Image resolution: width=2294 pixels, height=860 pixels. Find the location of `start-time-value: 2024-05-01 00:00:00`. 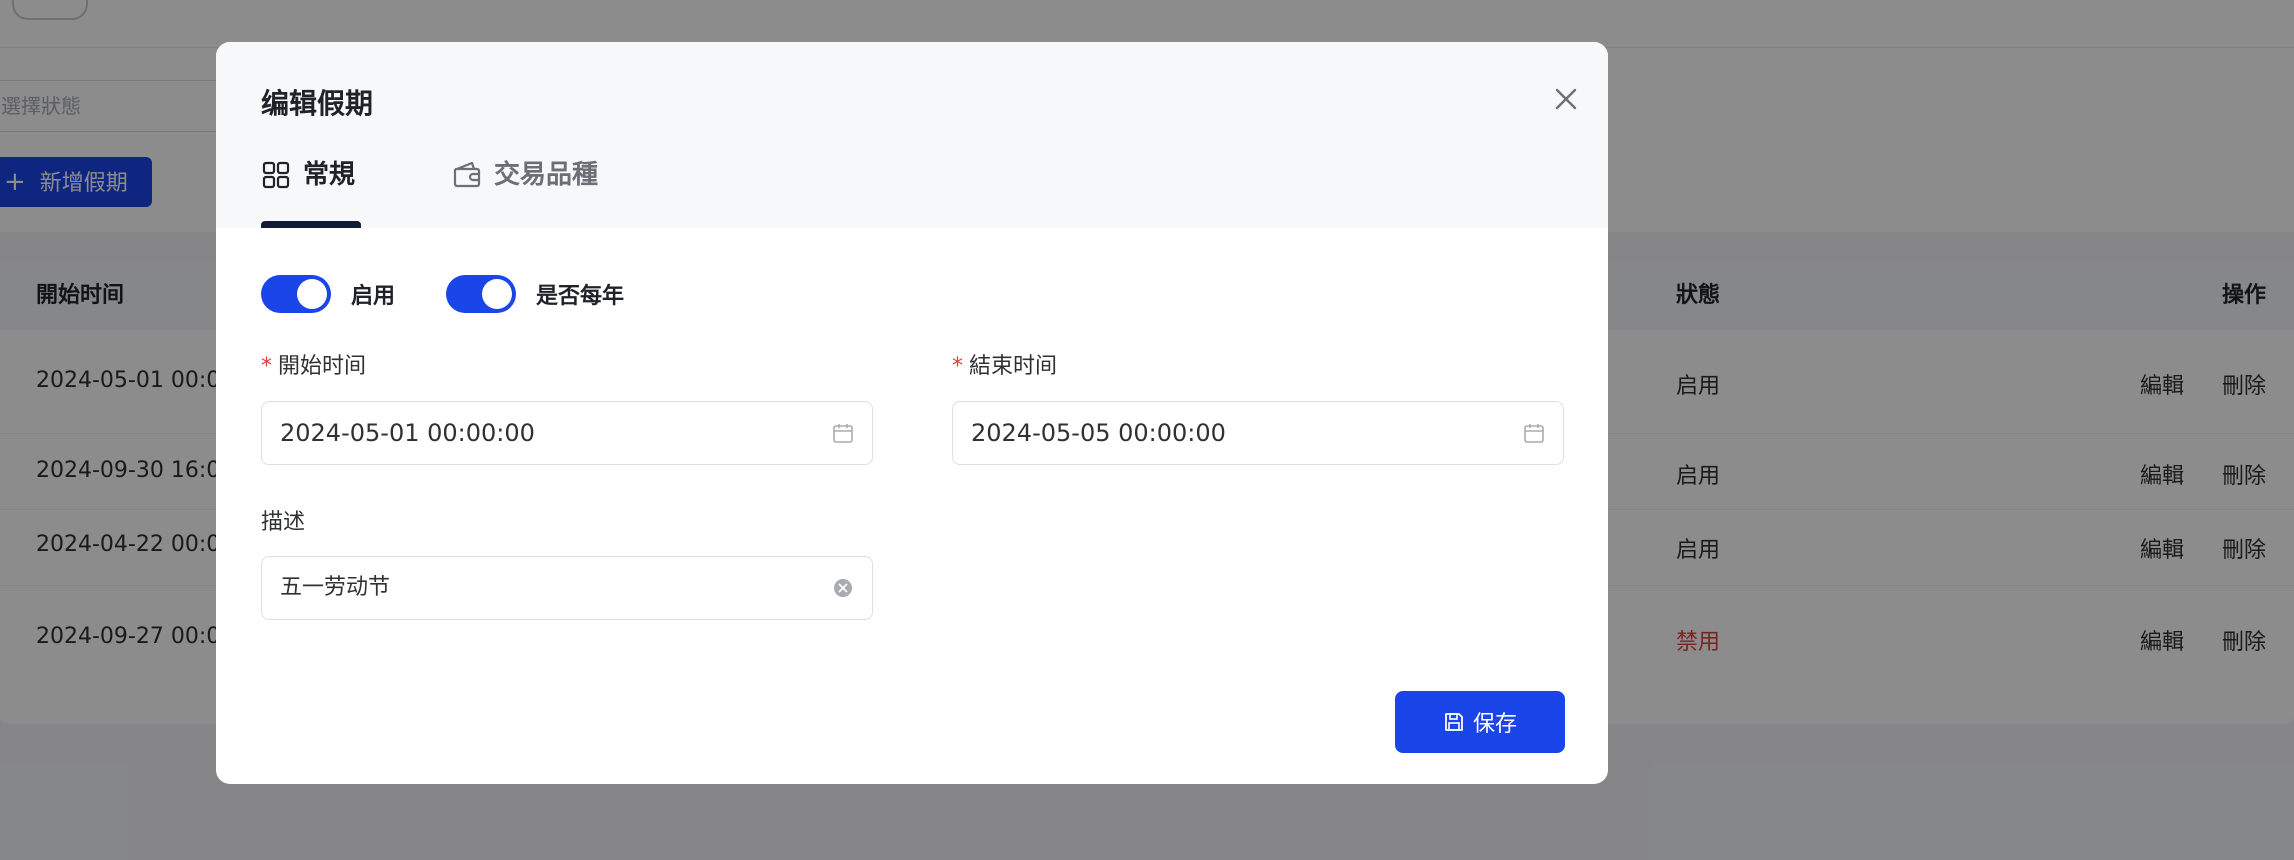

start-time-value: 2024-05-01 00:00:00 is located at coordinates (407, 433).